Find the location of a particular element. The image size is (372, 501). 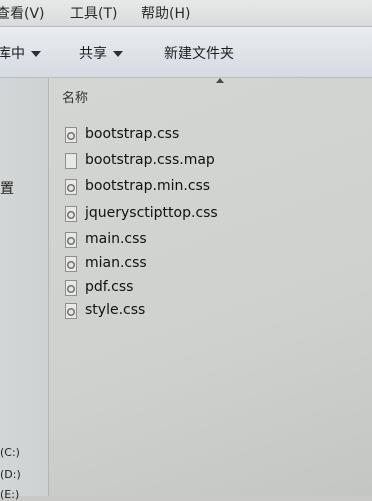

file-name: pdf.css is located at coordinates (109, 287).